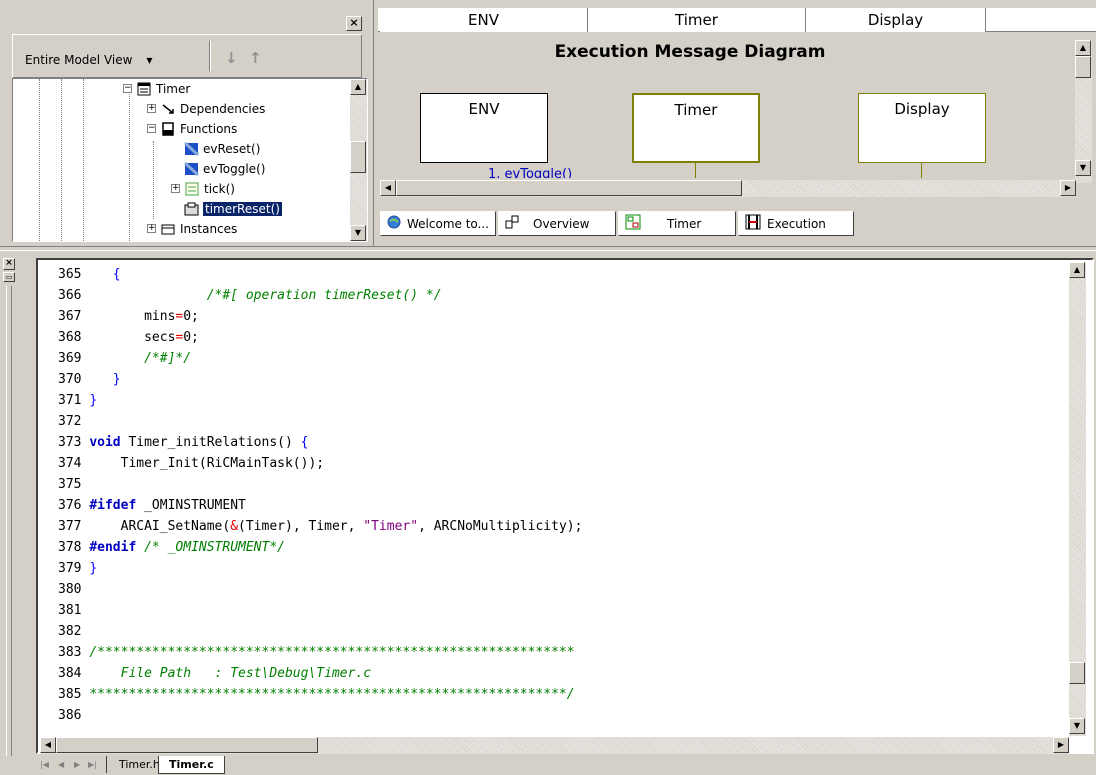  I want to click on view-dropdown-label: Entire Model View, so click(79, 60).